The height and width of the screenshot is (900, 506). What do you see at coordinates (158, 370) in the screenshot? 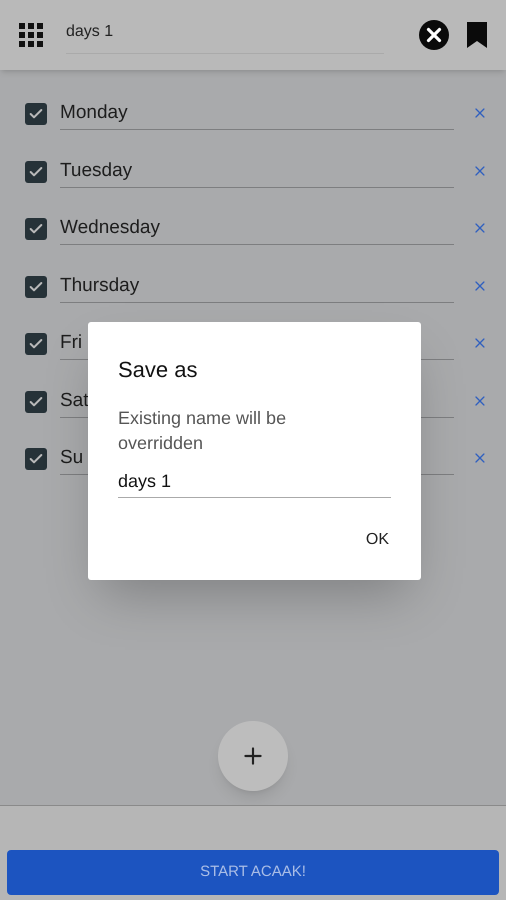
I see `dialog-title: Save as` at bounding box center [158, 370].